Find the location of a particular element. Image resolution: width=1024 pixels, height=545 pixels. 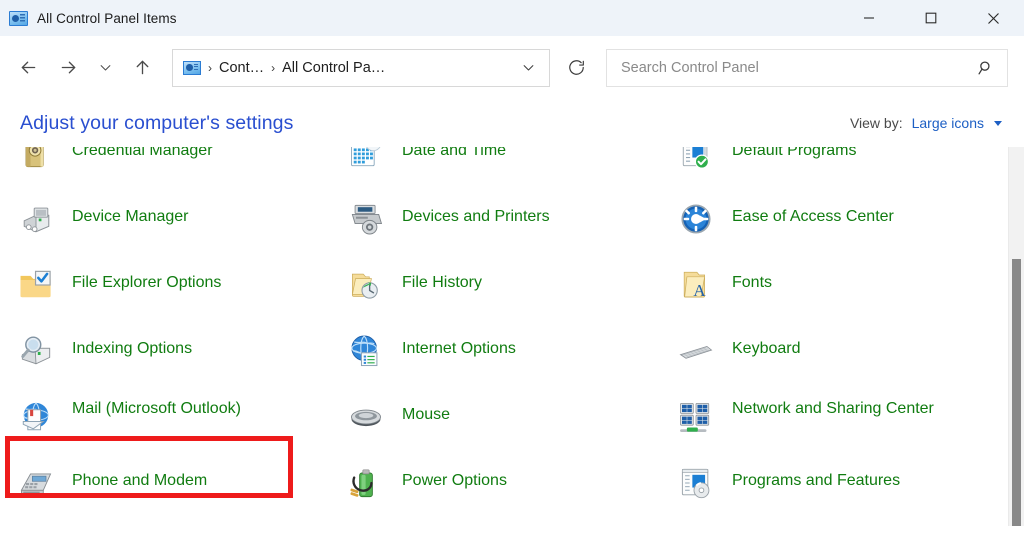

control-panel-item-label: Keyboard is located at coordinates (766, 344).